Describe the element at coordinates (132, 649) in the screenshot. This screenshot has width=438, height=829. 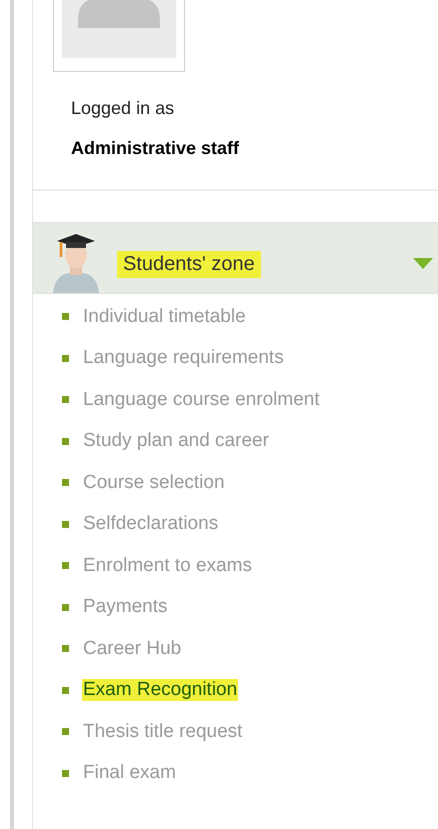
I see `menu-link: Career Hub` at that location.